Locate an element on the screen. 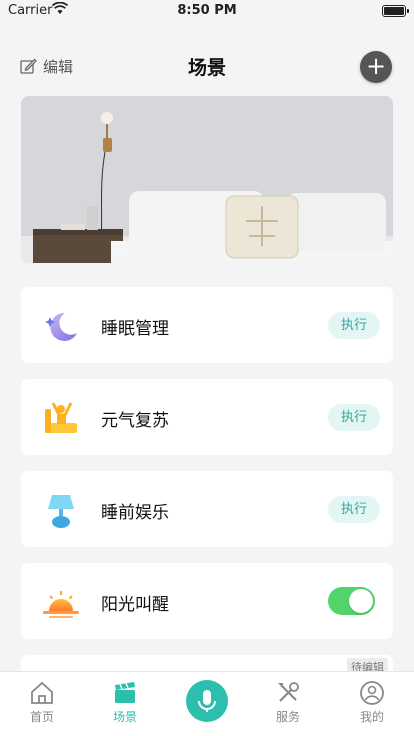 Image resolution: width=414 pixels, height=736 pixels. plus-icon: + is located at coordinates (376, 66).